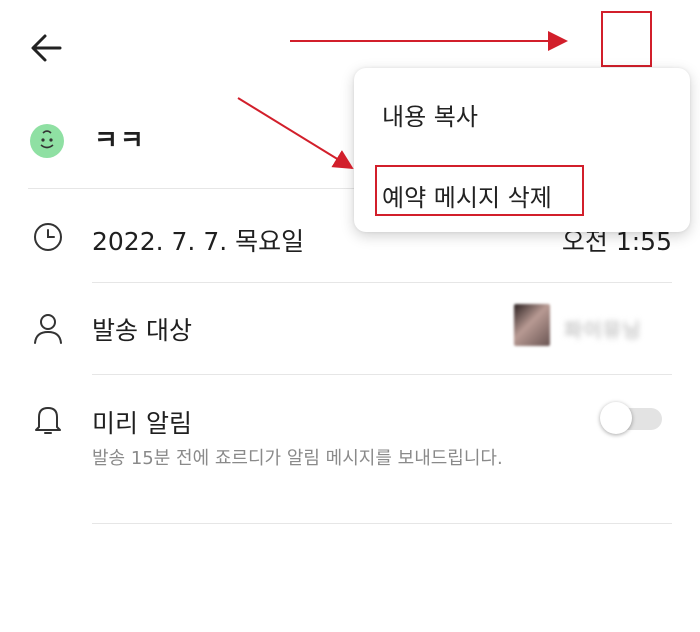 This screenshot has height=632, width=700. I want to click on menu-item-label: 내용 복사, so click(430, 117).